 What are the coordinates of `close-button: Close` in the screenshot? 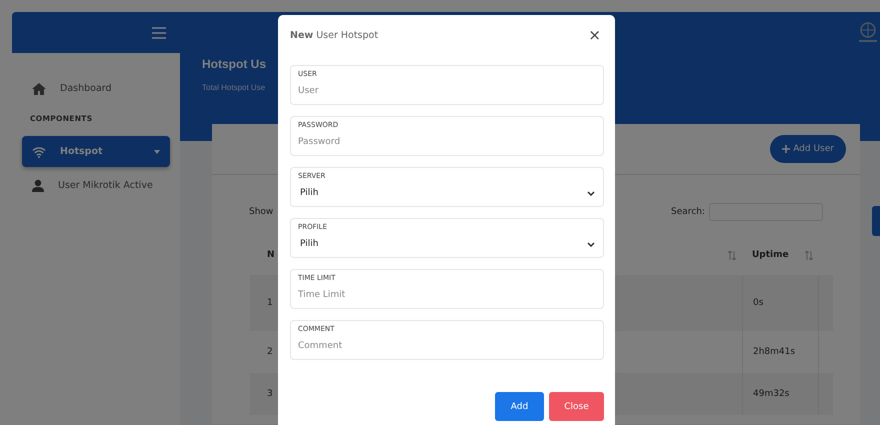 It's located at (576, 406).